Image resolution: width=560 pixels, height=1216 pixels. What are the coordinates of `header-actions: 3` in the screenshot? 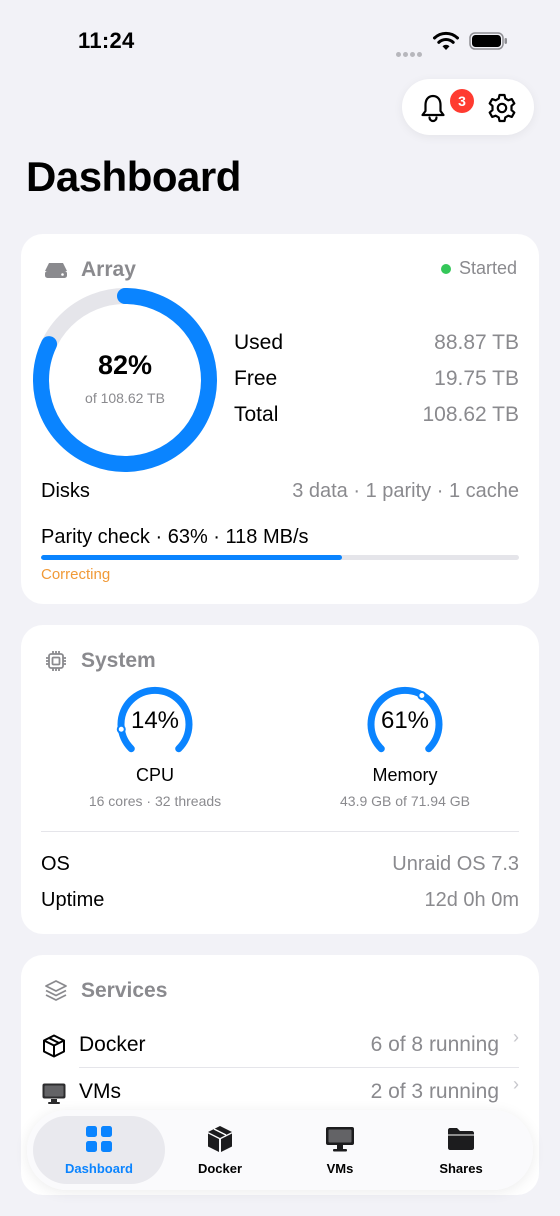 It's located at (468, 107).